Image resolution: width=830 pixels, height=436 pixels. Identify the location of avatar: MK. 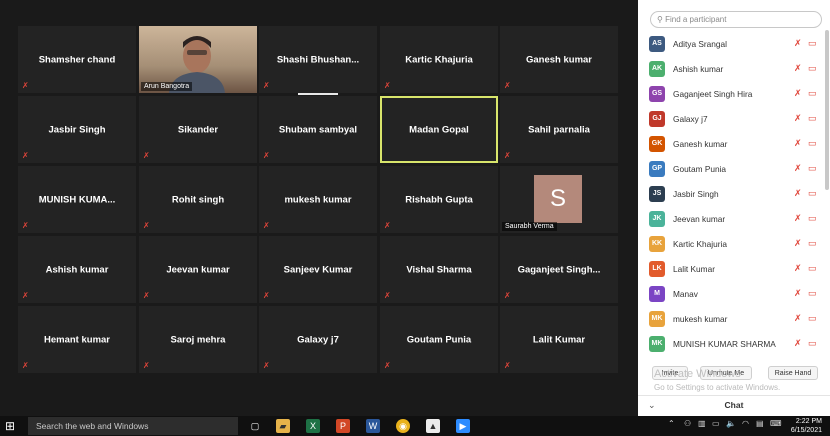
(657, 319).